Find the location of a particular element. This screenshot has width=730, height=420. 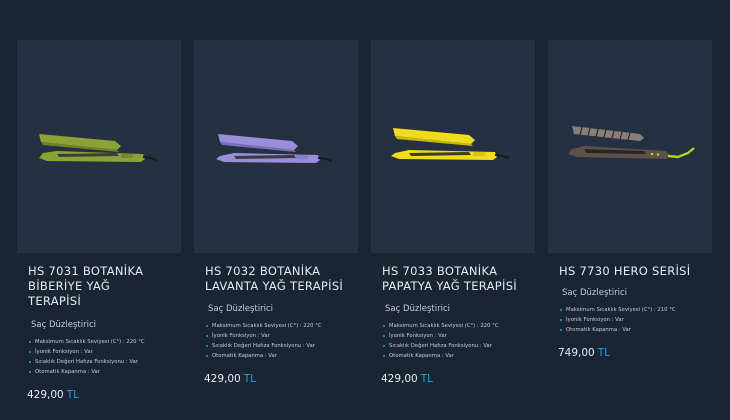

spec-item: Maksimum Sıcaklık Seviyesi (C°) : 210 °C is located at coordinates (617, 310).